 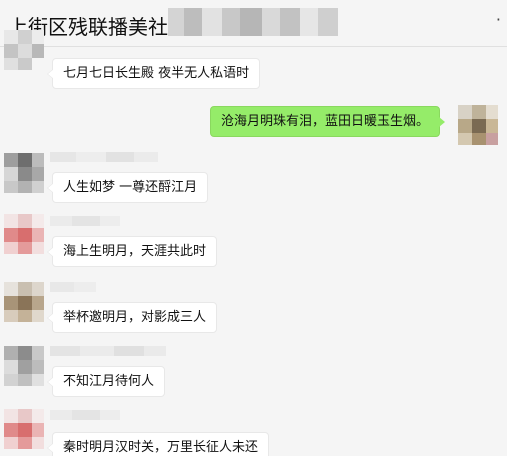 I want to click on message-bubble: 举杯邀明月，对影成三人, so click(x=132, y=317).